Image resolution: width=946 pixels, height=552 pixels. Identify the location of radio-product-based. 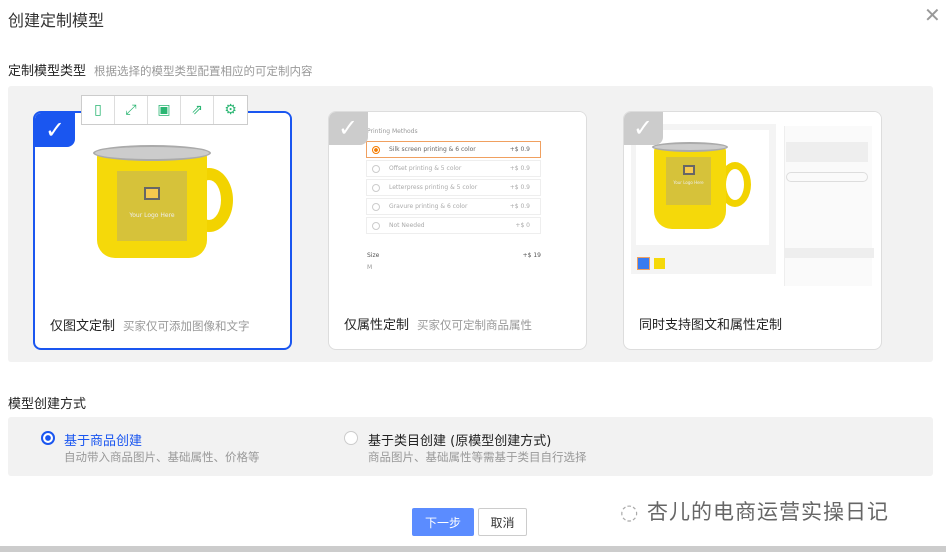
(48, 438).